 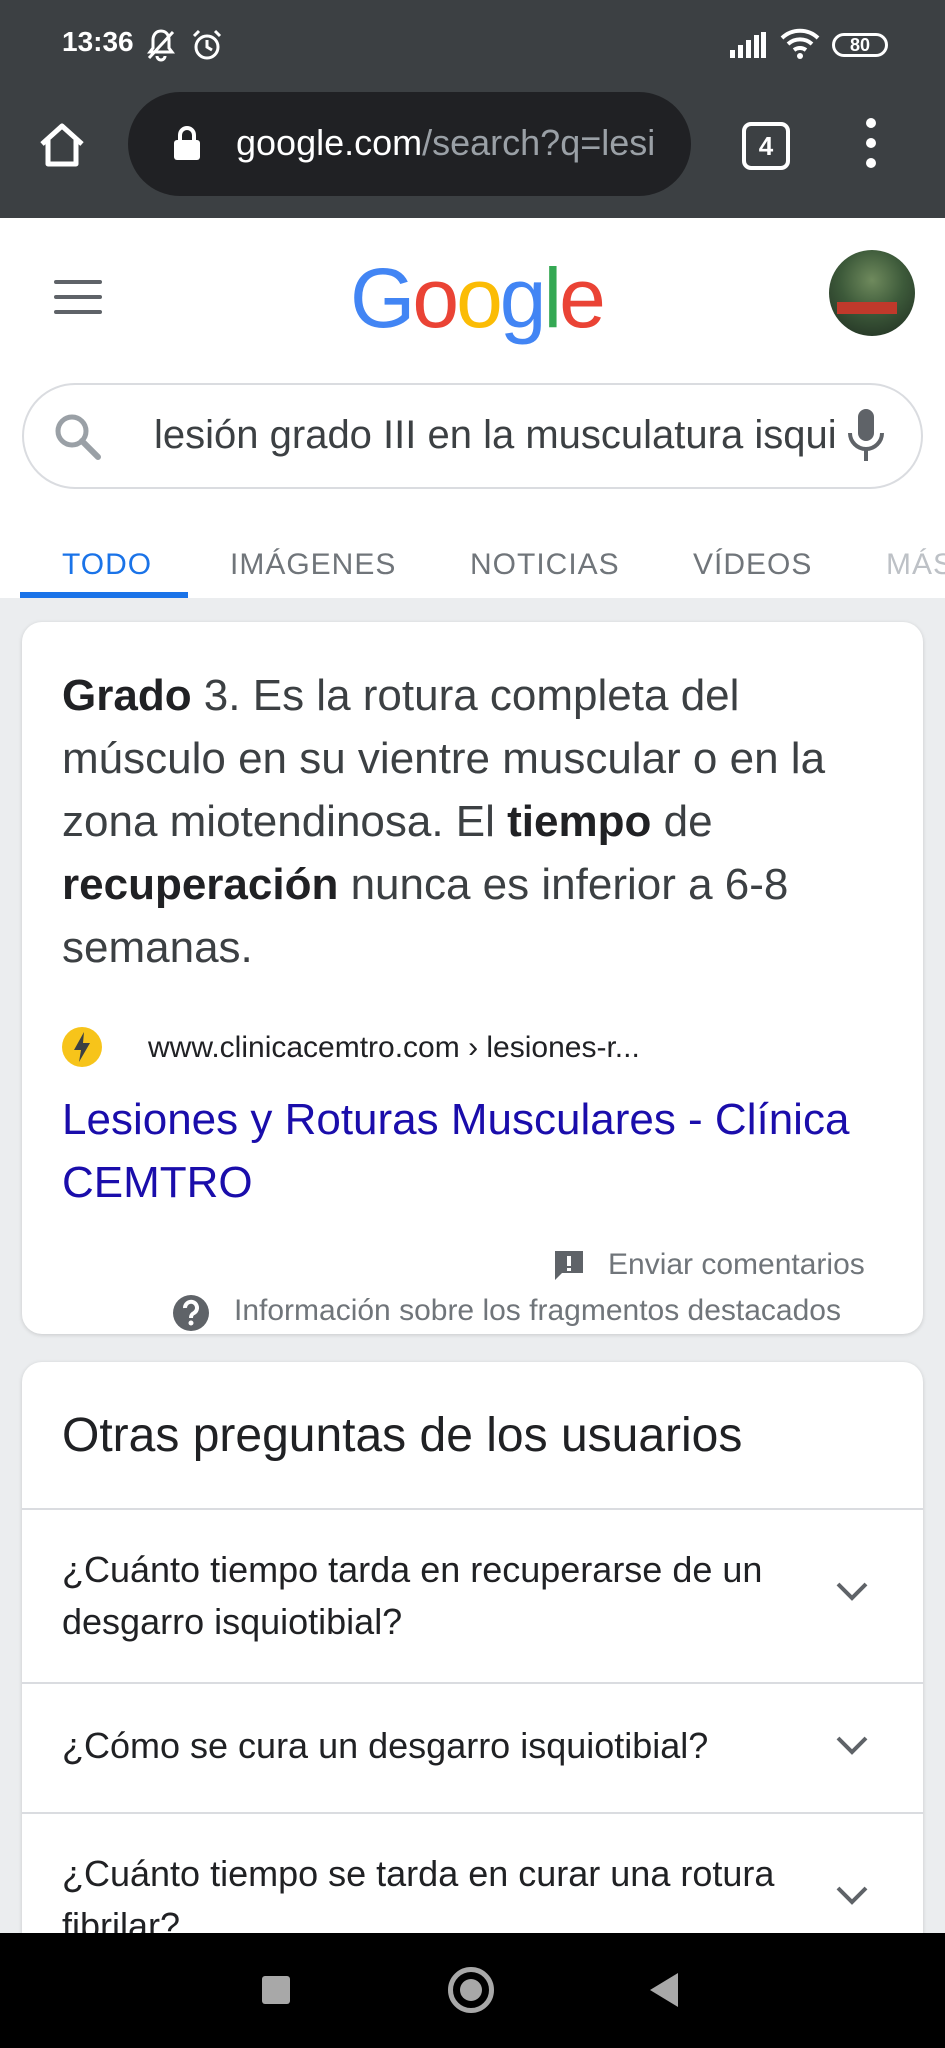 I want to click on hamburger-menu-icon, so click(x=78, y=302).